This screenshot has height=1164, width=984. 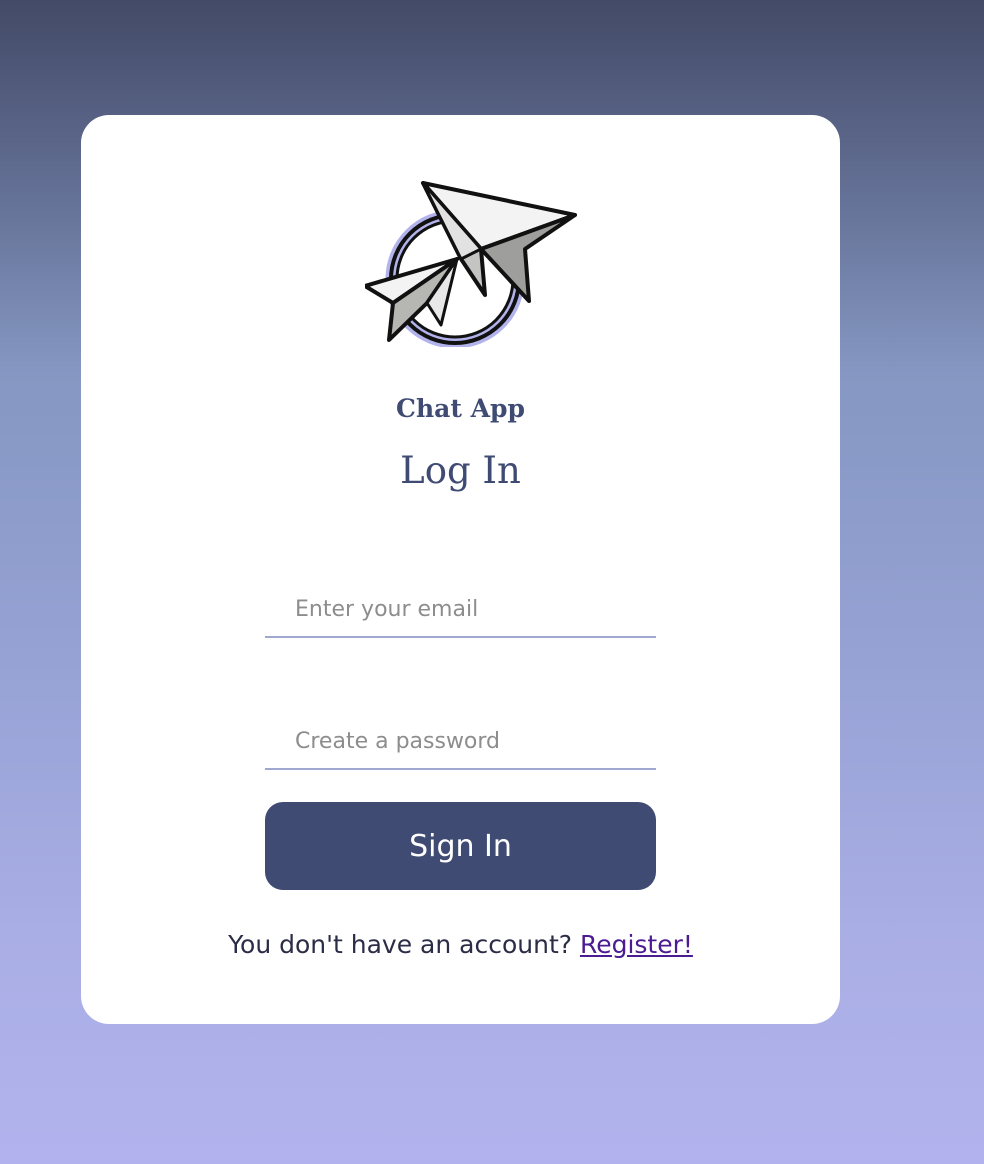 What do you see at coordinates (471, 264) in the screenshot?
I see `paper-planes-logo-icon` at bounding box center [471, 264].